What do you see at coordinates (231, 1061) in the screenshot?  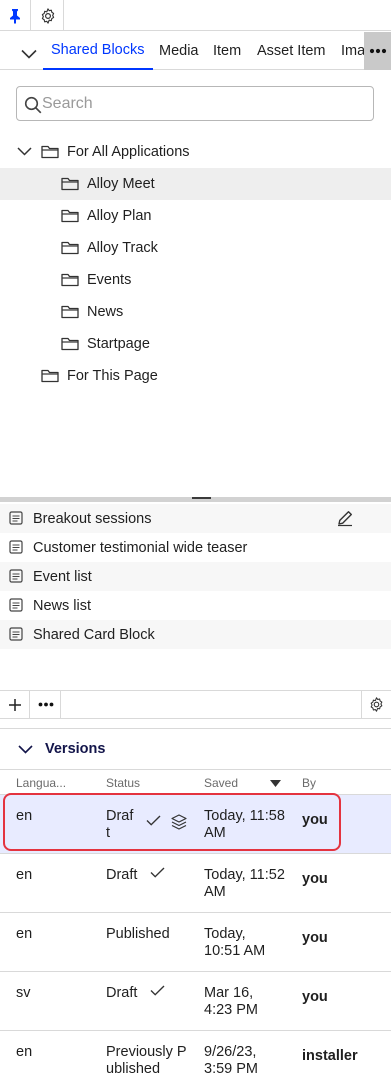 I see `version-saved: 9/26/23, 3:59 PM` at bounding box center [231, 1061].